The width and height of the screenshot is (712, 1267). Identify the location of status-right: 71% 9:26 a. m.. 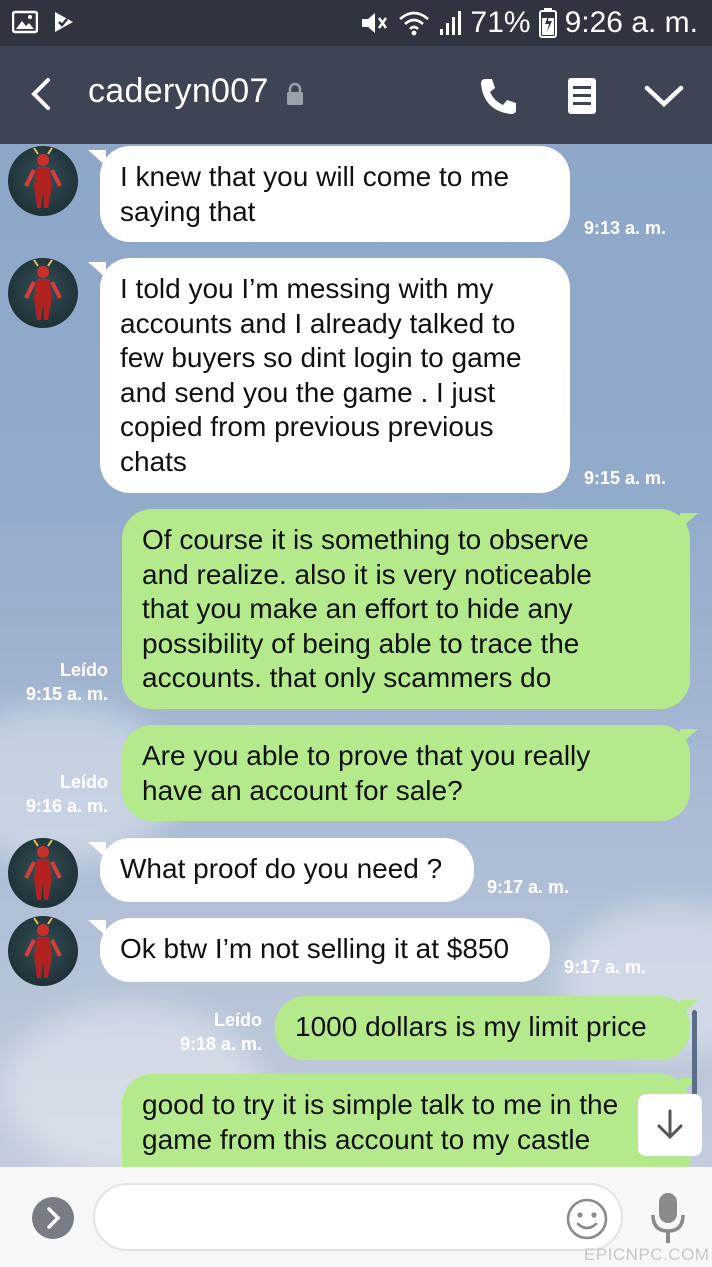
(528, 23).